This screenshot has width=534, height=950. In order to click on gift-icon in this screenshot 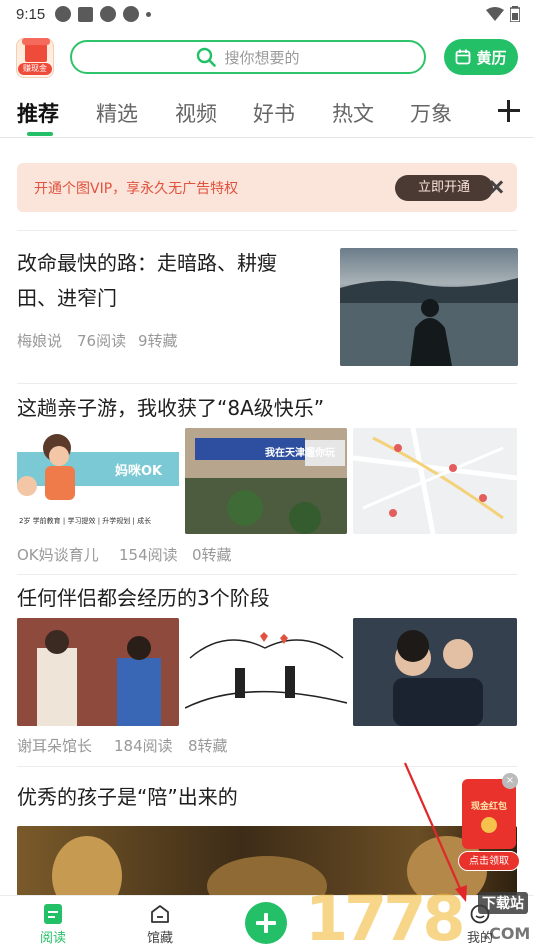, I will do `click(36, 50)`.